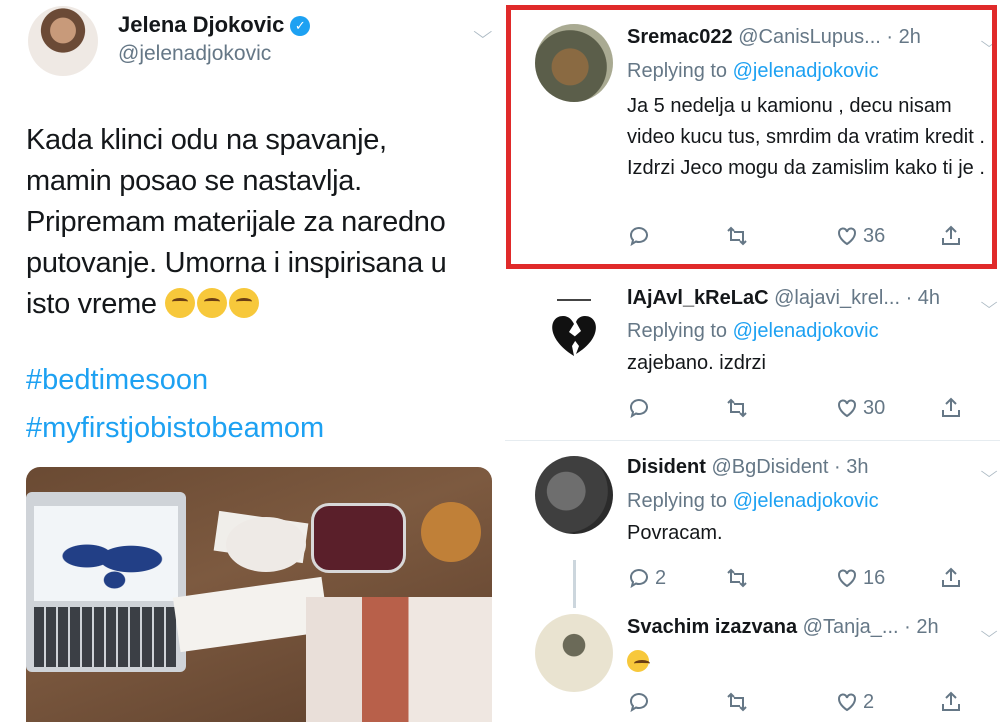  Describe the element at coordinates (696, 363) in the screenshot. I see `reply-text: zajebano. izdrzi` at that location.